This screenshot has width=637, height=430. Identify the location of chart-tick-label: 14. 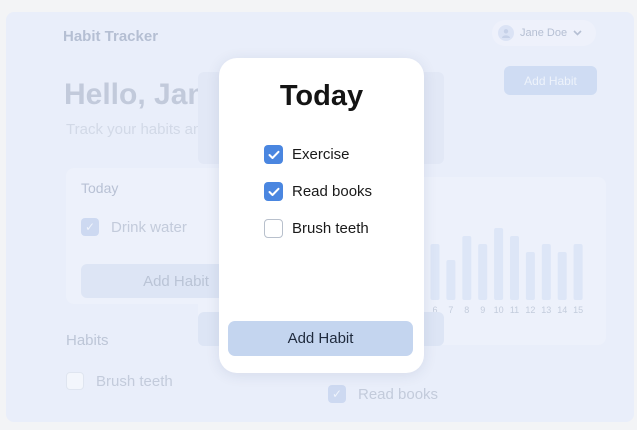
(562, 310).